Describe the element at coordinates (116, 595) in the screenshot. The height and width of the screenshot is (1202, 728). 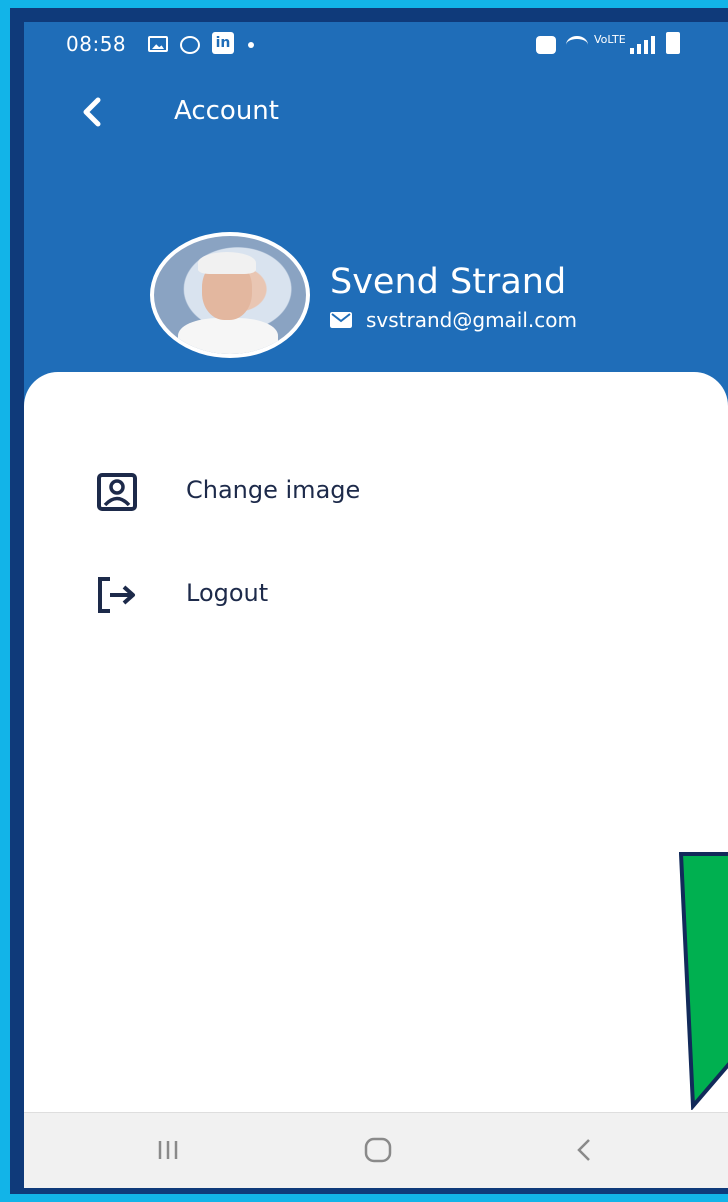
I see `logout-icon` at that location.